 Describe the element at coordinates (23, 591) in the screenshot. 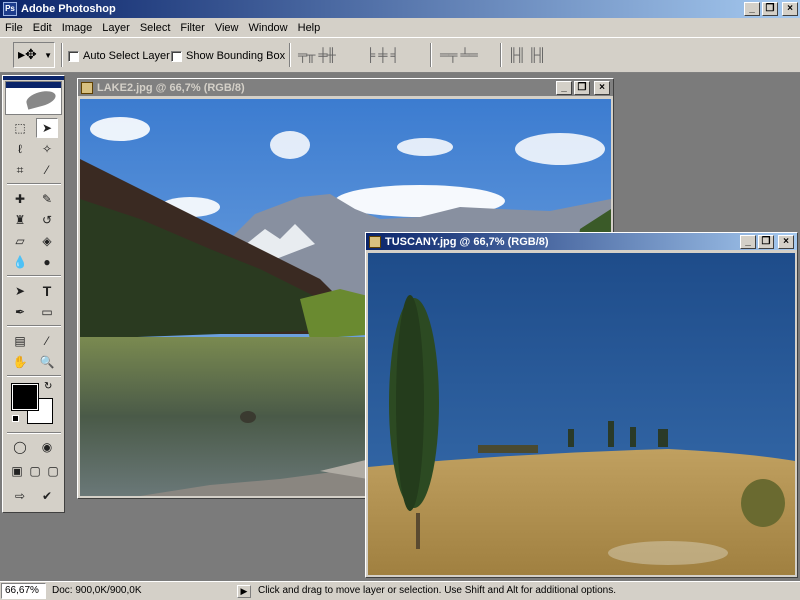

I see `zoom-level-field: 66,67%` at that location.